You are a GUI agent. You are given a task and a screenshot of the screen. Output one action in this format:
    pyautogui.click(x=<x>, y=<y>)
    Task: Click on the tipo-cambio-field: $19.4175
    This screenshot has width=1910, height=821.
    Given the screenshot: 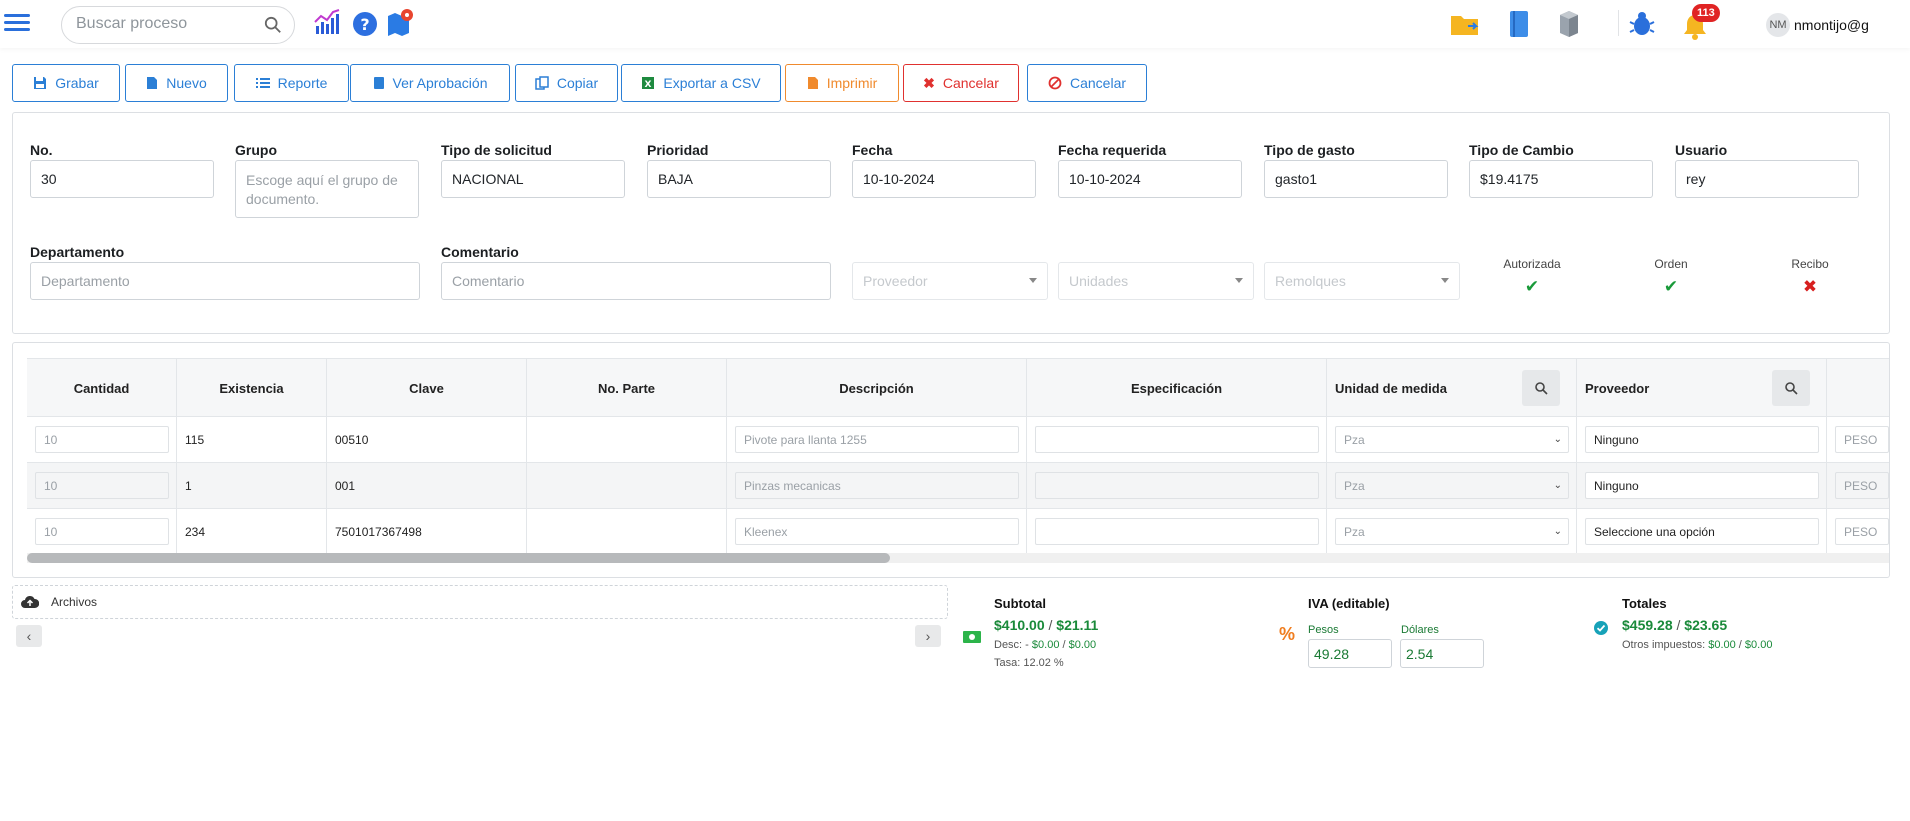 What is the action you would take?
    pyautogui.click(x=1561, y=179)
    